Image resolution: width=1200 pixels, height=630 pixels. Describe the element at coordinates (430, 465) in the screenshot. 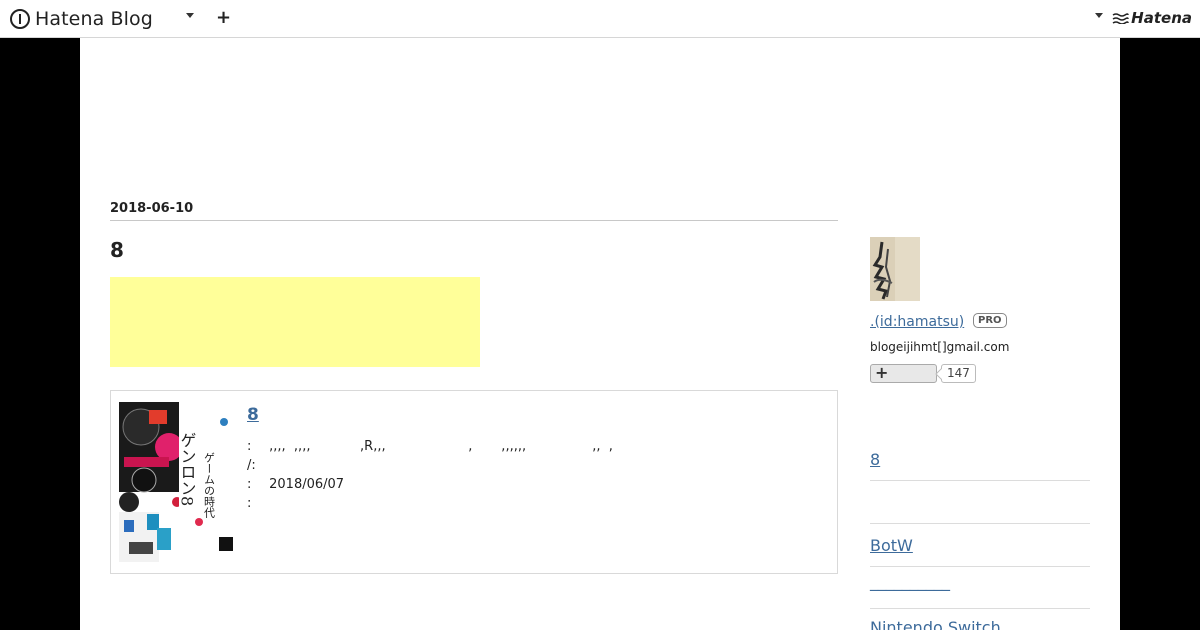

I see `book-detail-row: /:` at that location.